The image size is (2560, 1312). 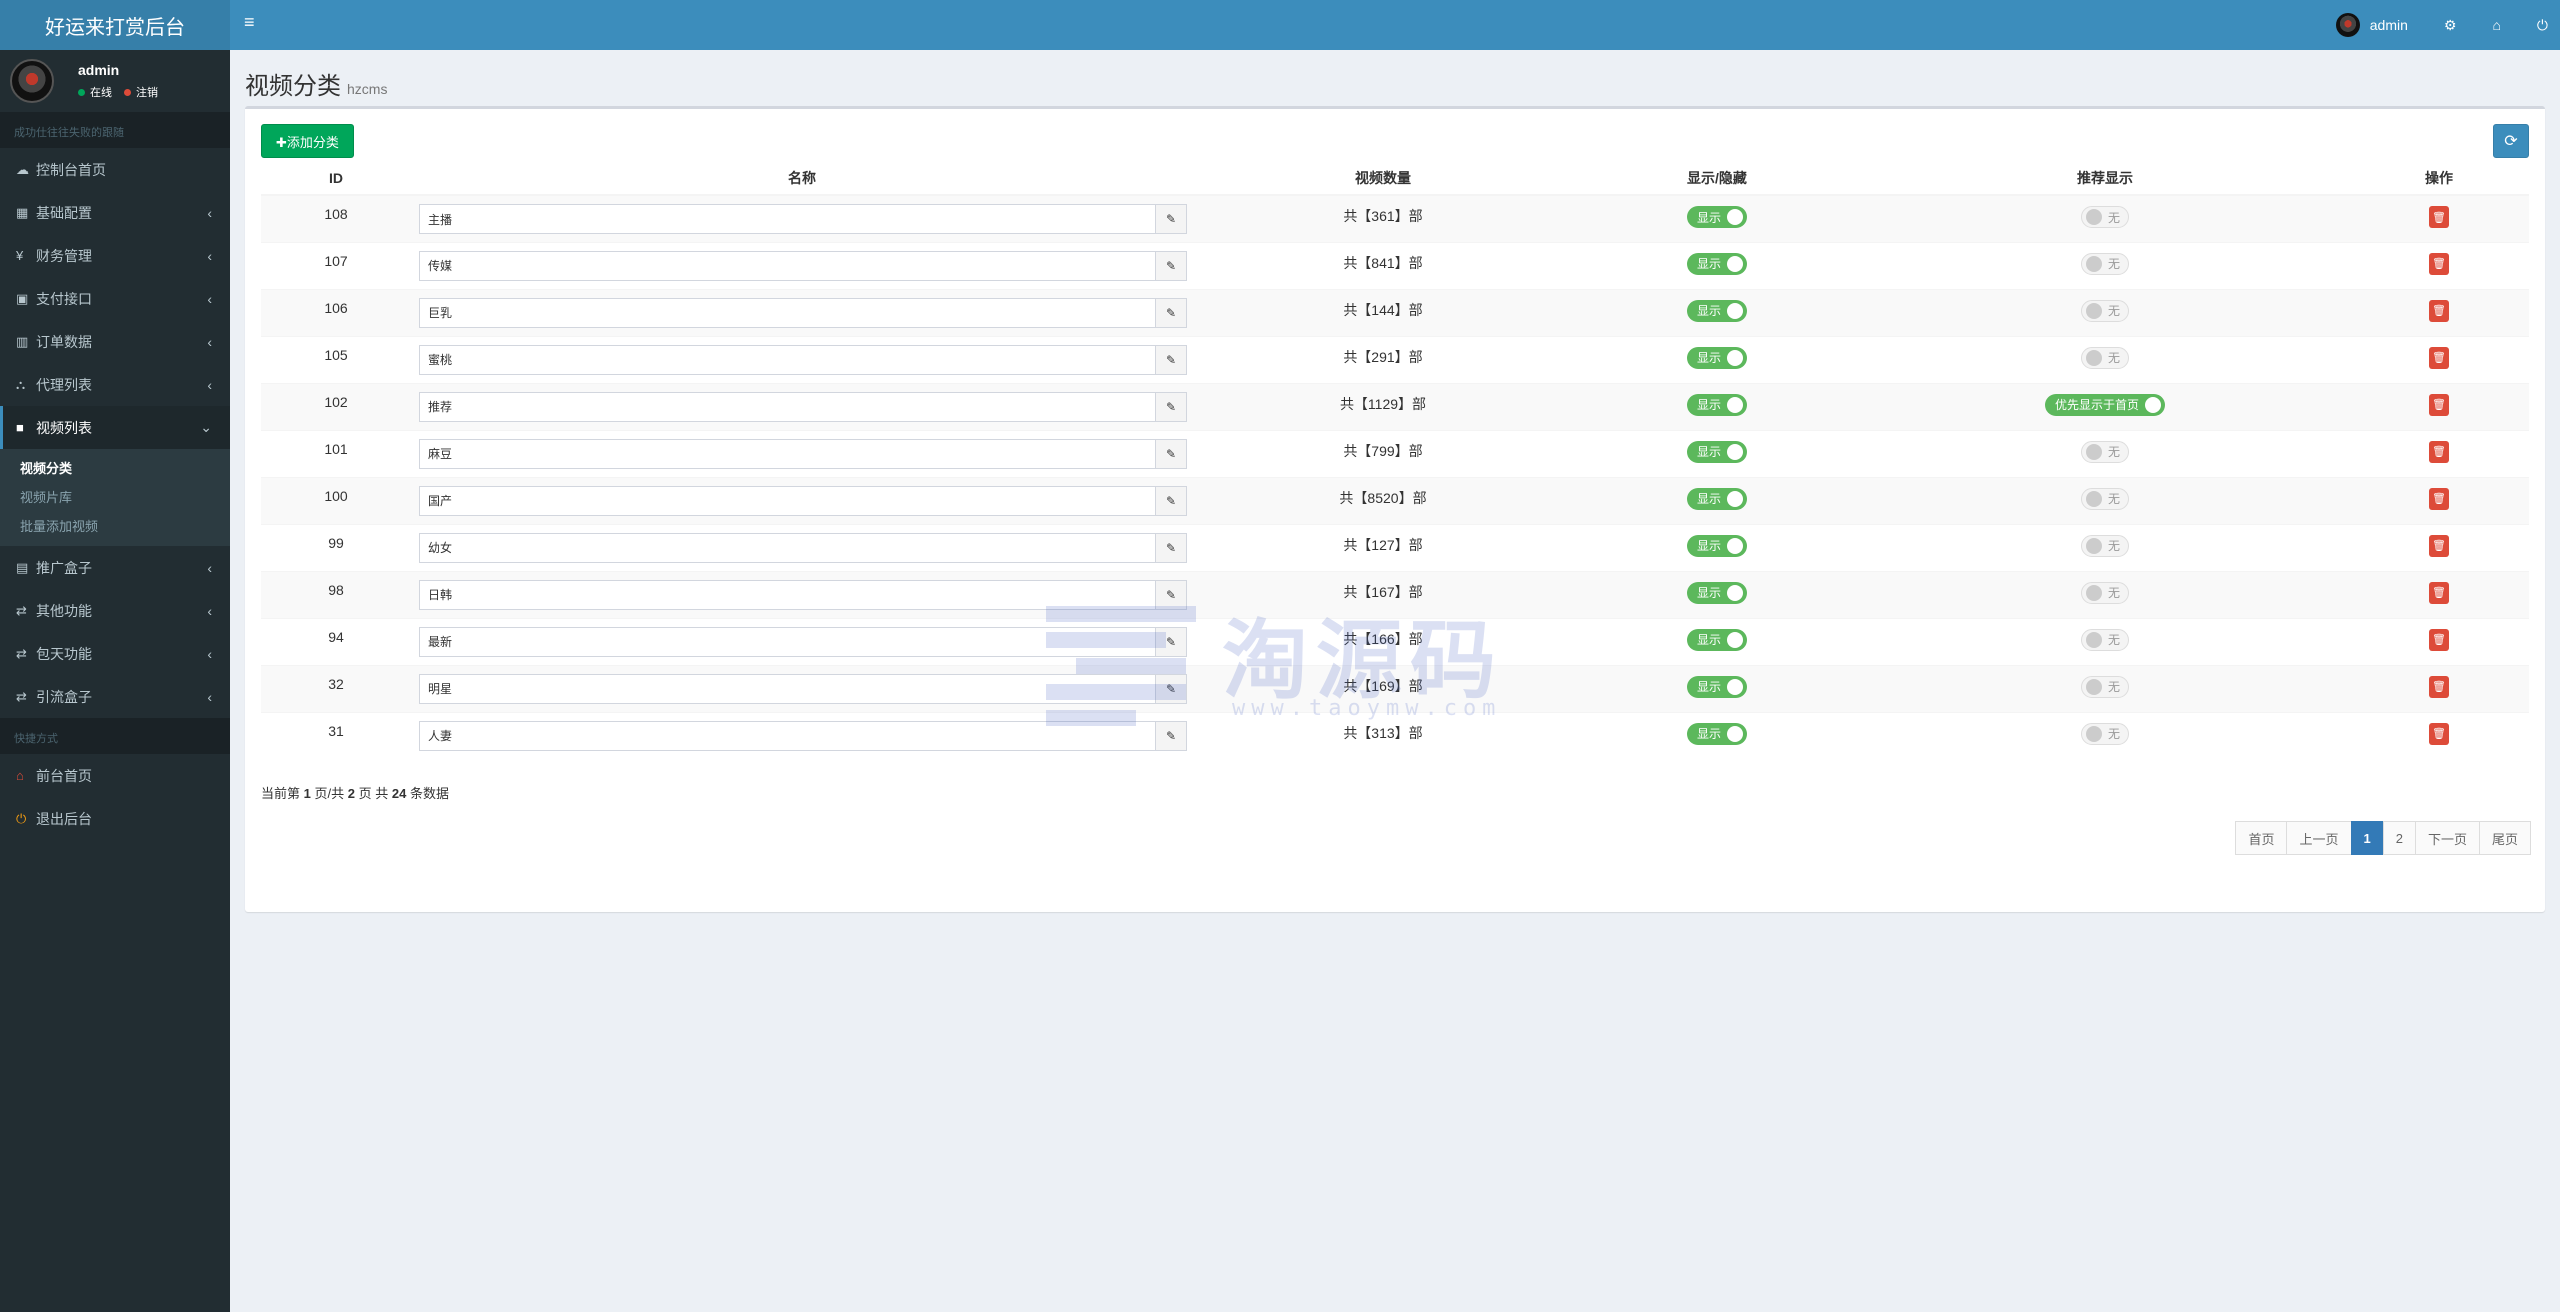 I want to click on settings-icon: ⚙, so click(x=2450, y=25).